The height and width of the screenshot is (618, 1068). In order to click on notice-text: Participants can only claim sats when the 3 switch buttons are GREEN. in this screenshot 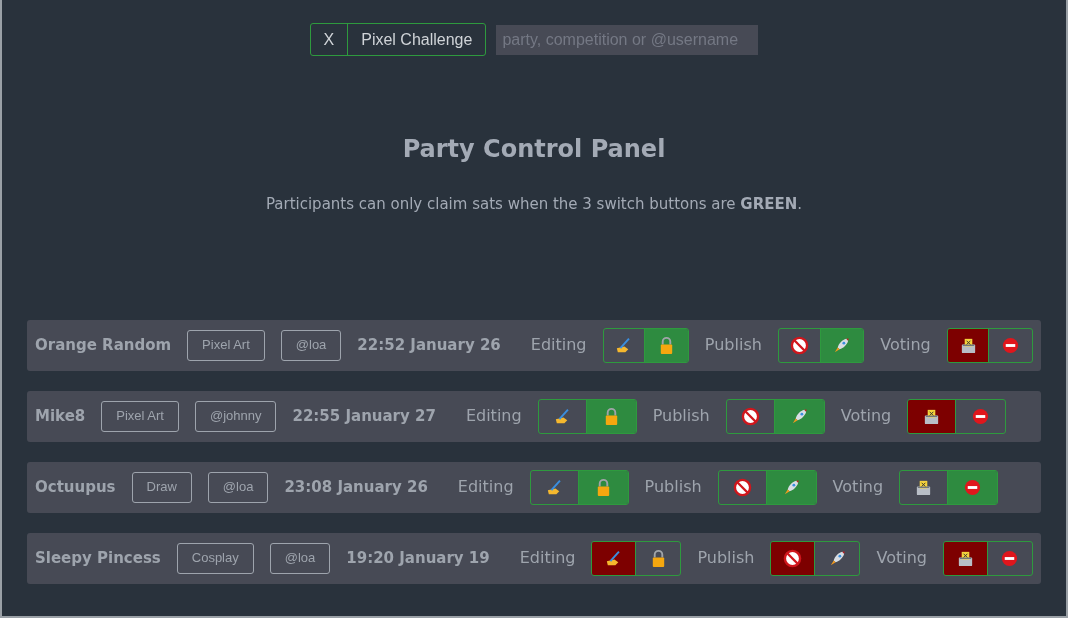, I will do `click(534, 204)`.